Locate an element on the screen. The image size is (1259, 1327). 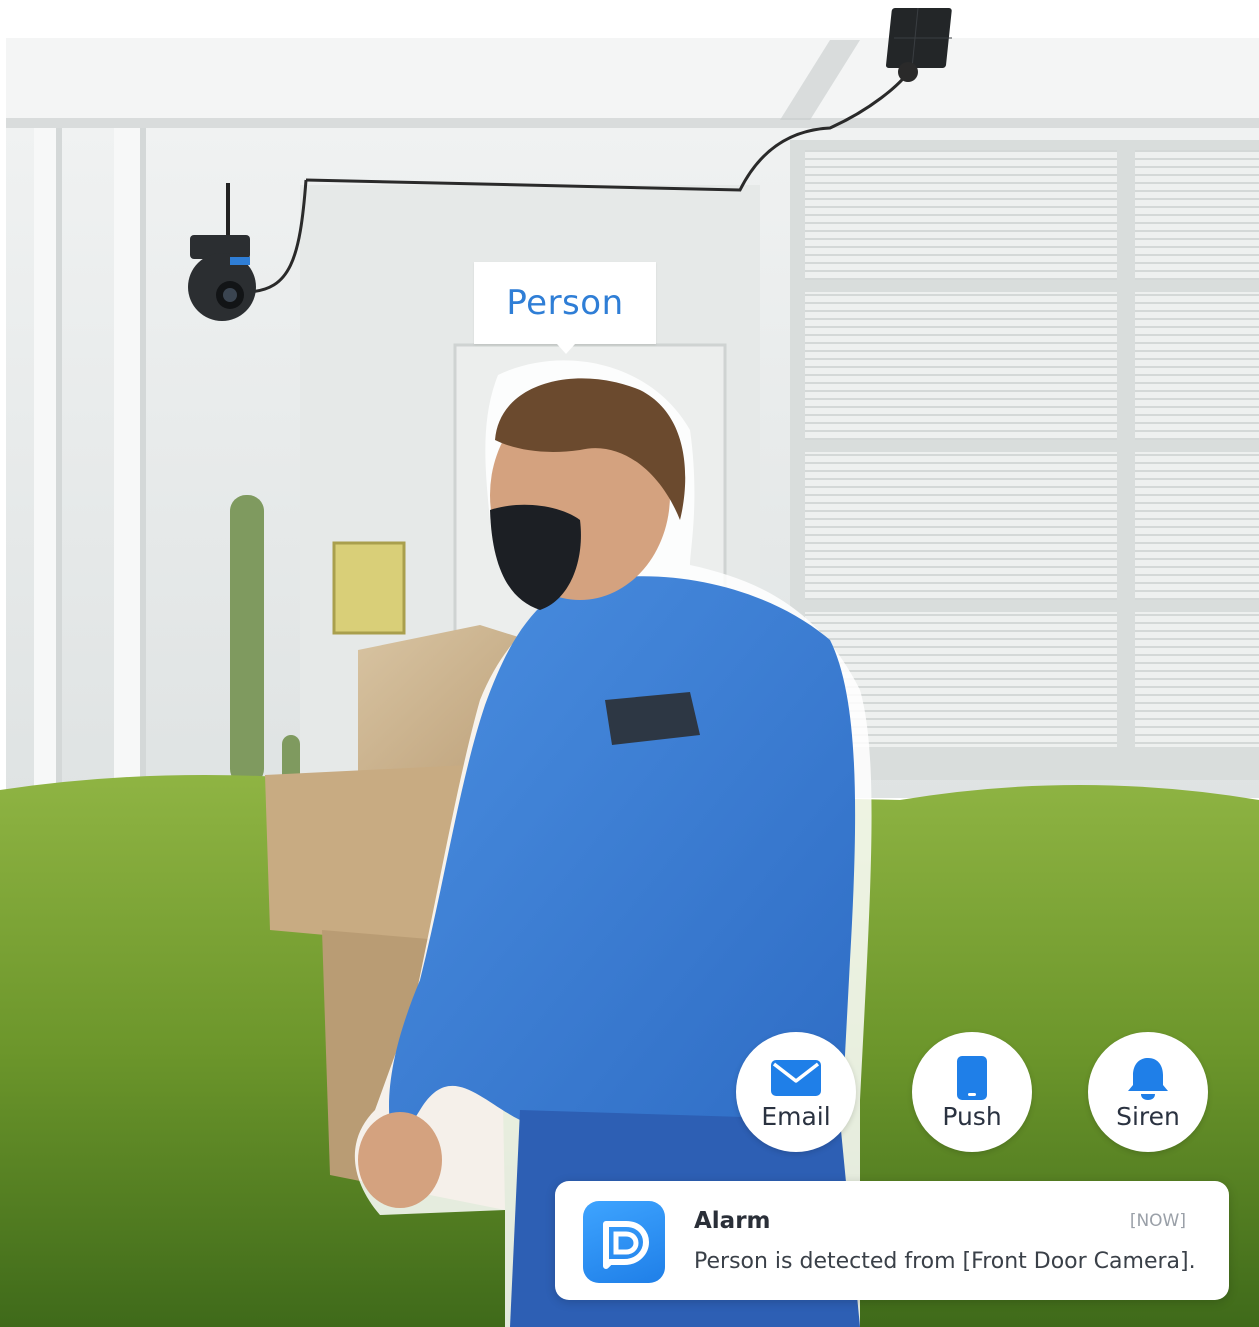
siren-label: Siren is located at coordinates (1148, 1116).